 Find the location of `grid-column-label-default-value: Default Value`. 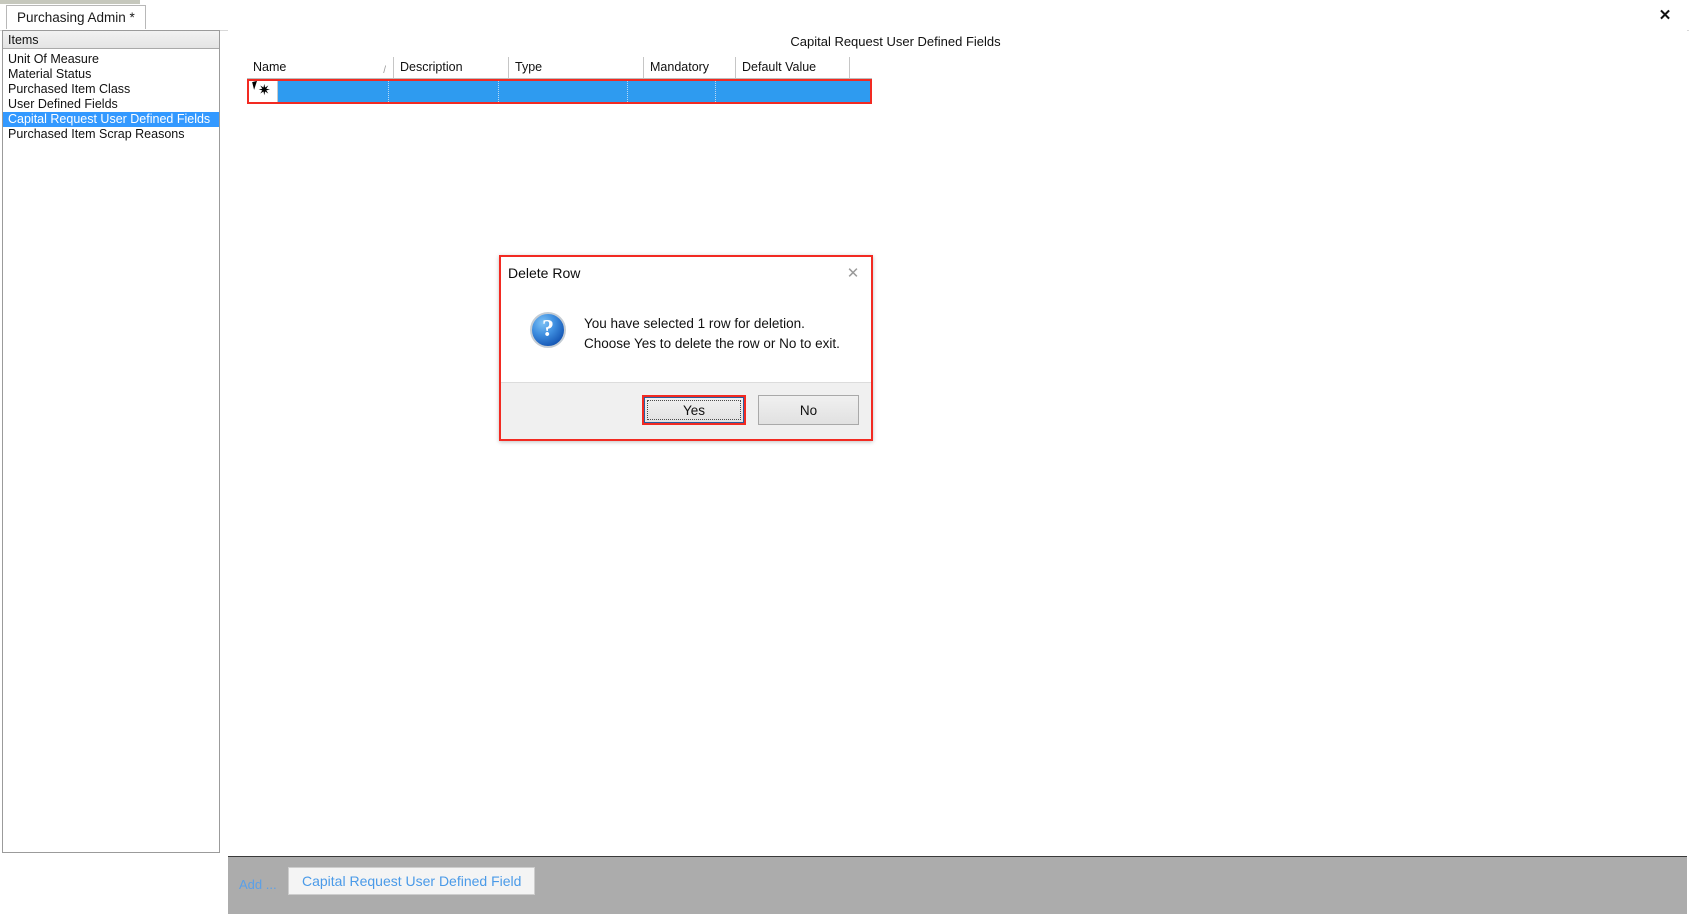

grid-column-label-default-value: Default Value is located at coordinates (779, 67).